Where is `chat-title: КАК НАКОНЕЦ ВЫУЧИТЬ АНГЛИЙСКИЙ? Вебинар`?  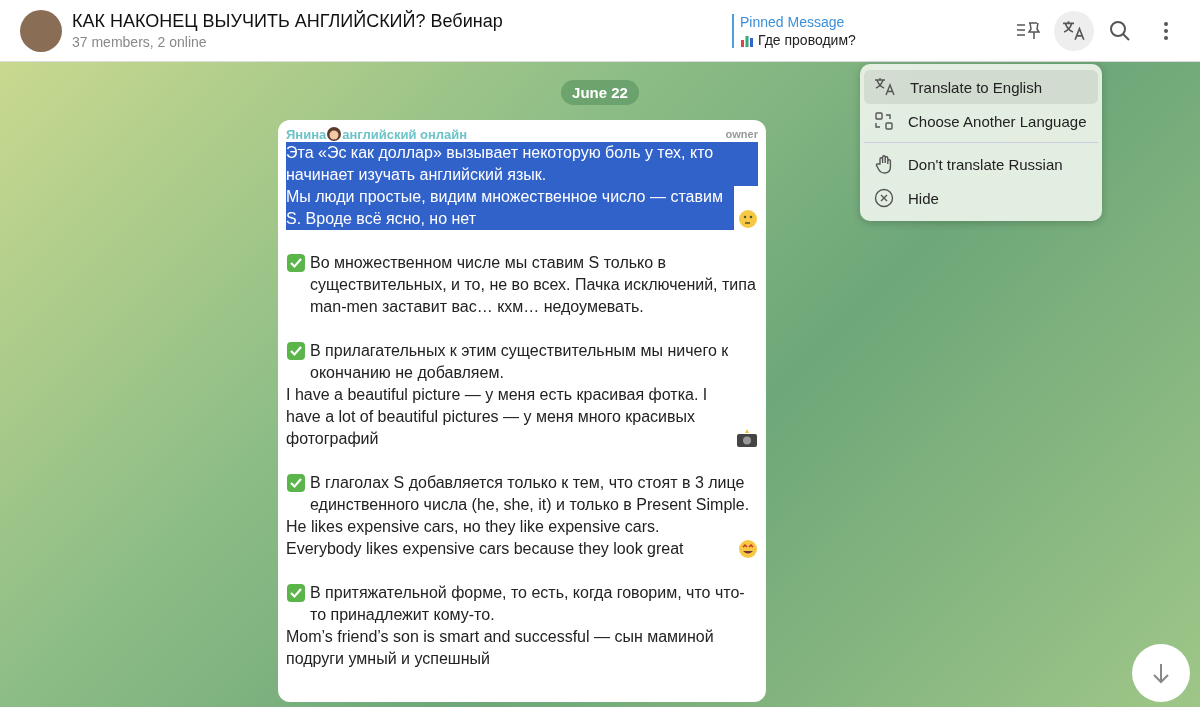 chat-title: КАК НАКОНЕЦ ВЫУЧИТЬ АНГЛИЙСКИЙ? Вебинар is located at coordinates (288, 21).